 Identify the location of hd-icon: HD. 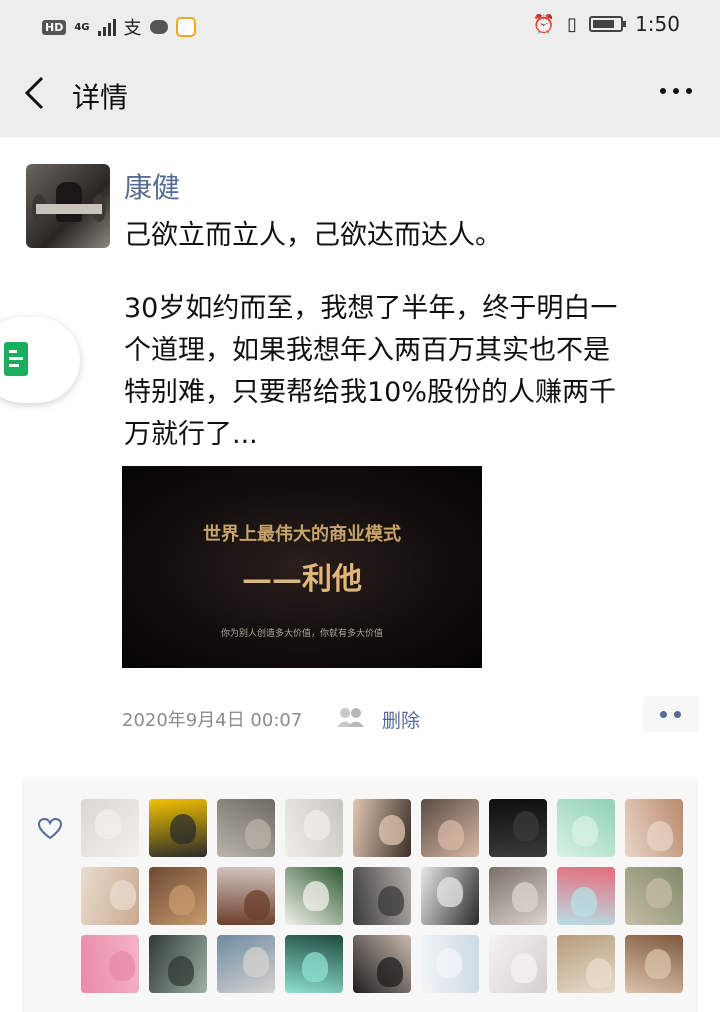
(54, 27).